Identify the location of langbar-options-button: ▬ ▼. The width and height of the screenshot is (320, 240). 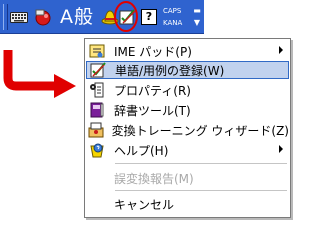
(197, 17).